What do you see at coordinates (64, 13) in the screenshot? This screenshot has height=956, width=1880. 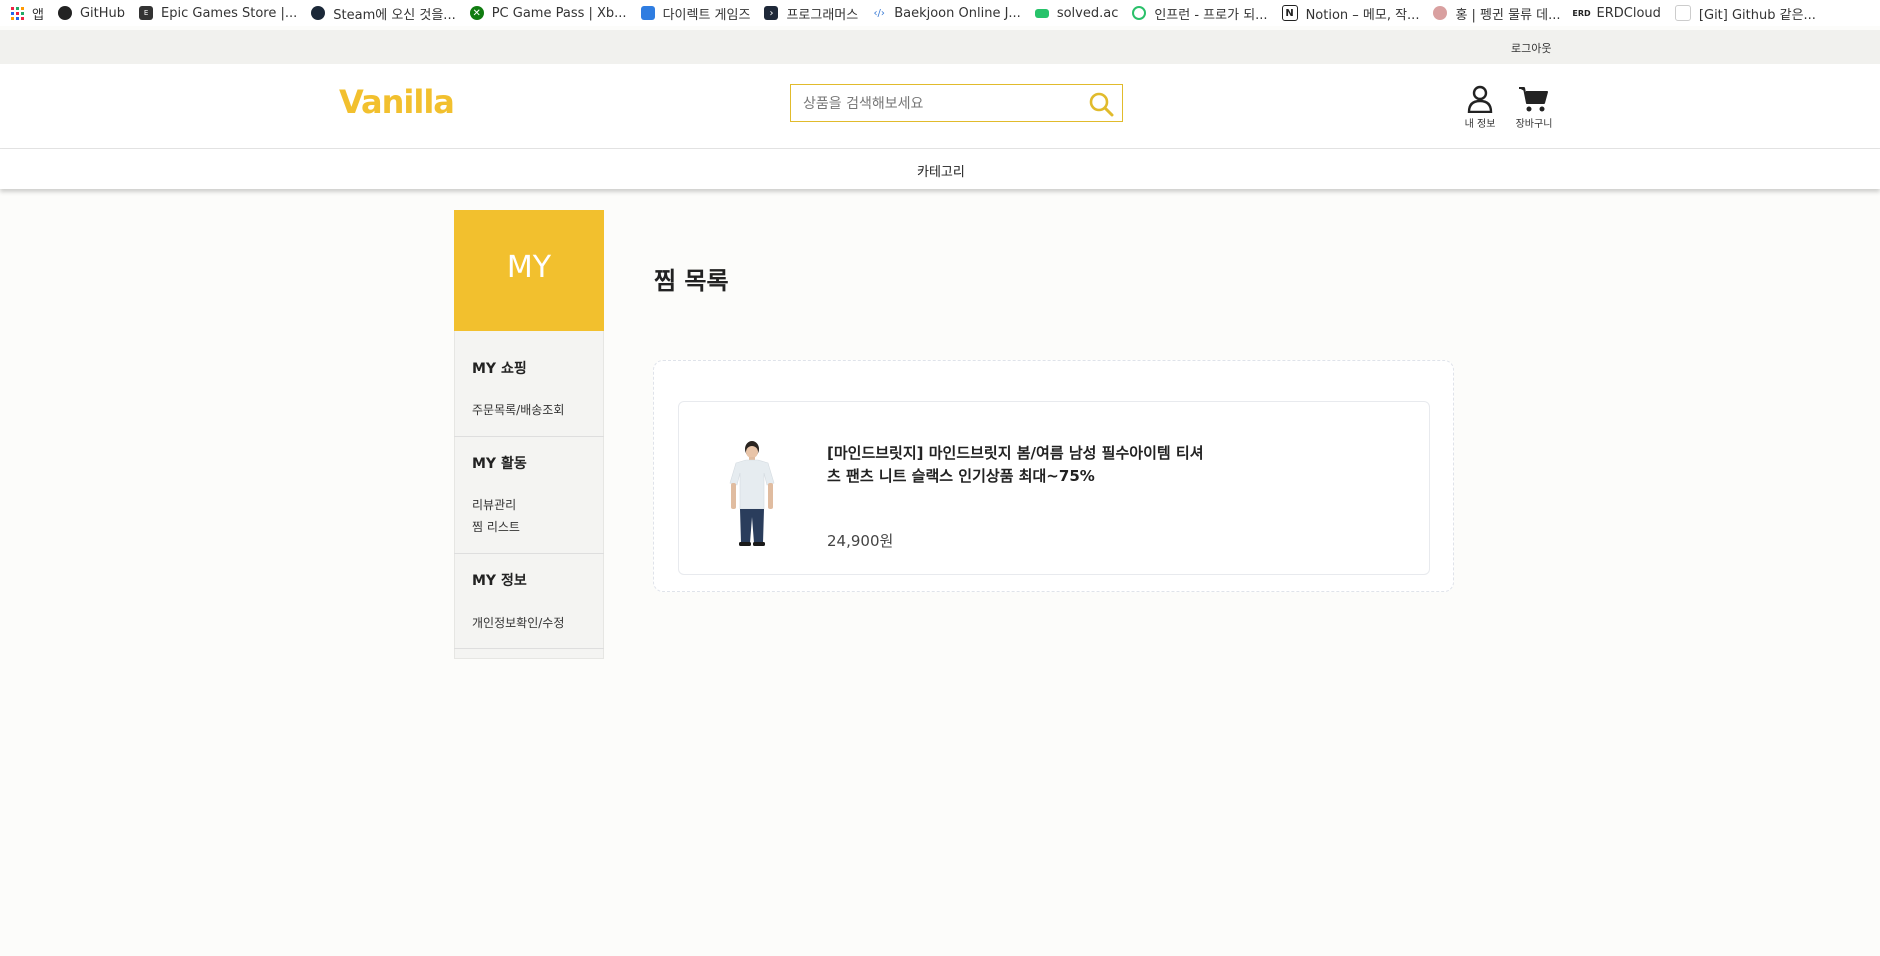 I see `github-icon` at bounding box center [64, 13].